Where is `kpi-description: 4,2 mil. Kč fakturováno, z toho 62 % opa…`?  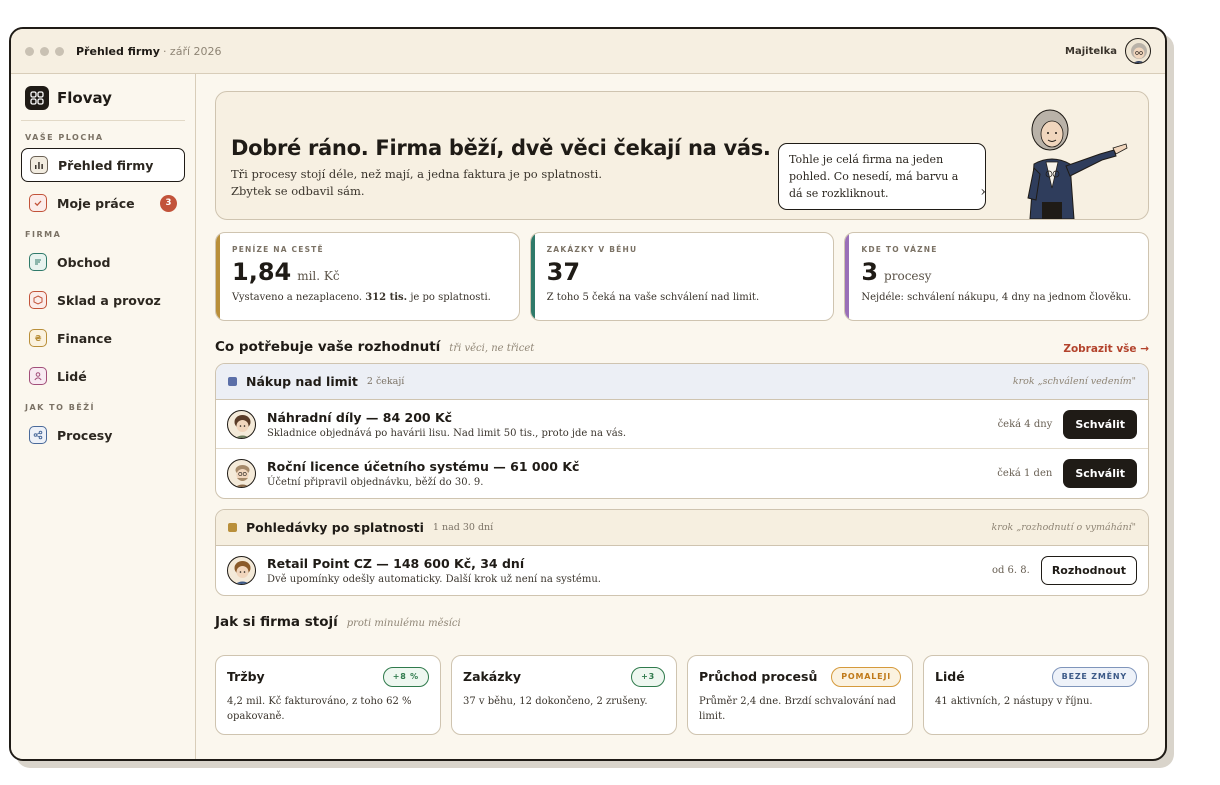 kpi-description: 4,2 mil. Kč fakturováno, z toho 62 % opa… is located at coordinates (319, 709).